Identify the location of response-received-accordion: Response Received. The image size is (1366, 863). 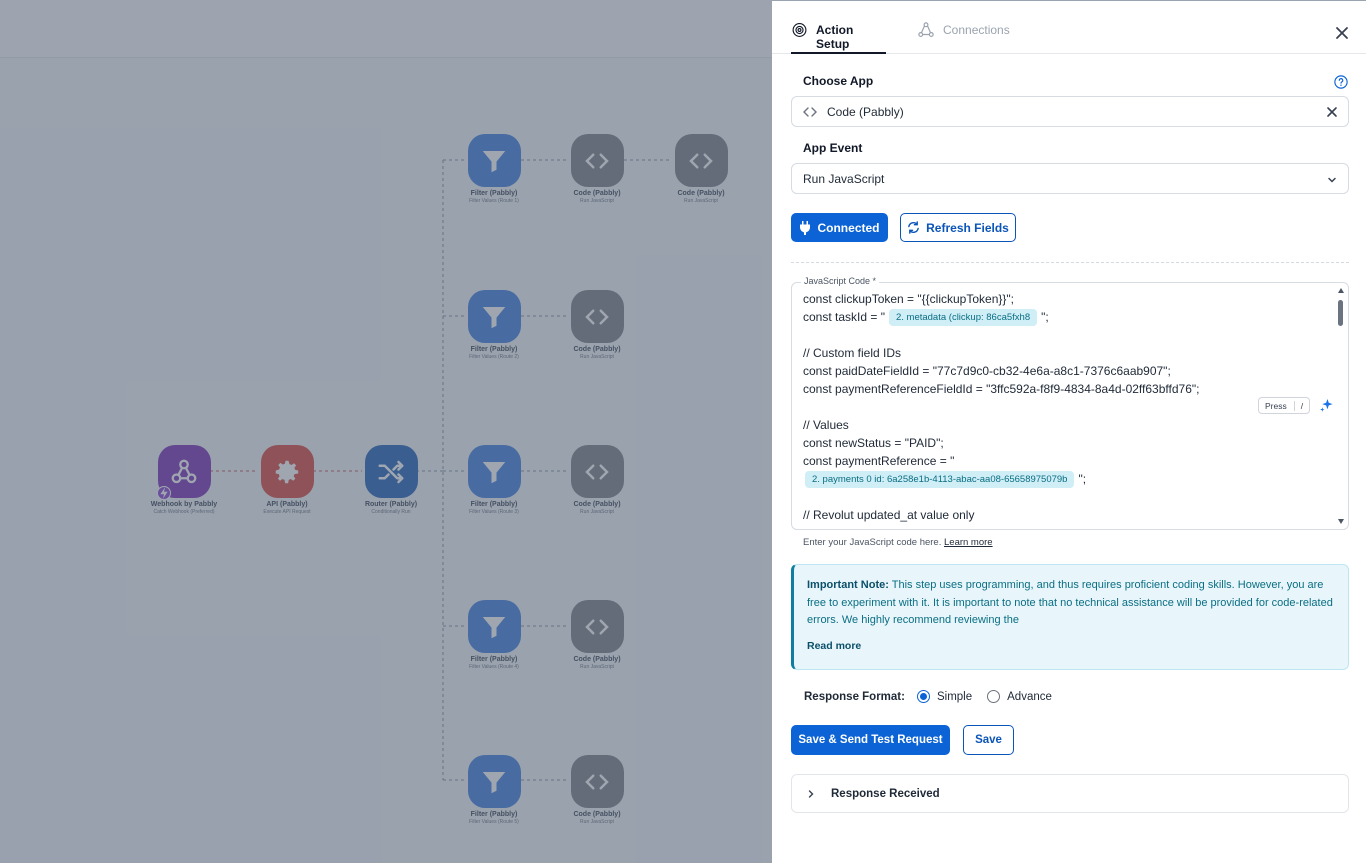
(1070, 793).